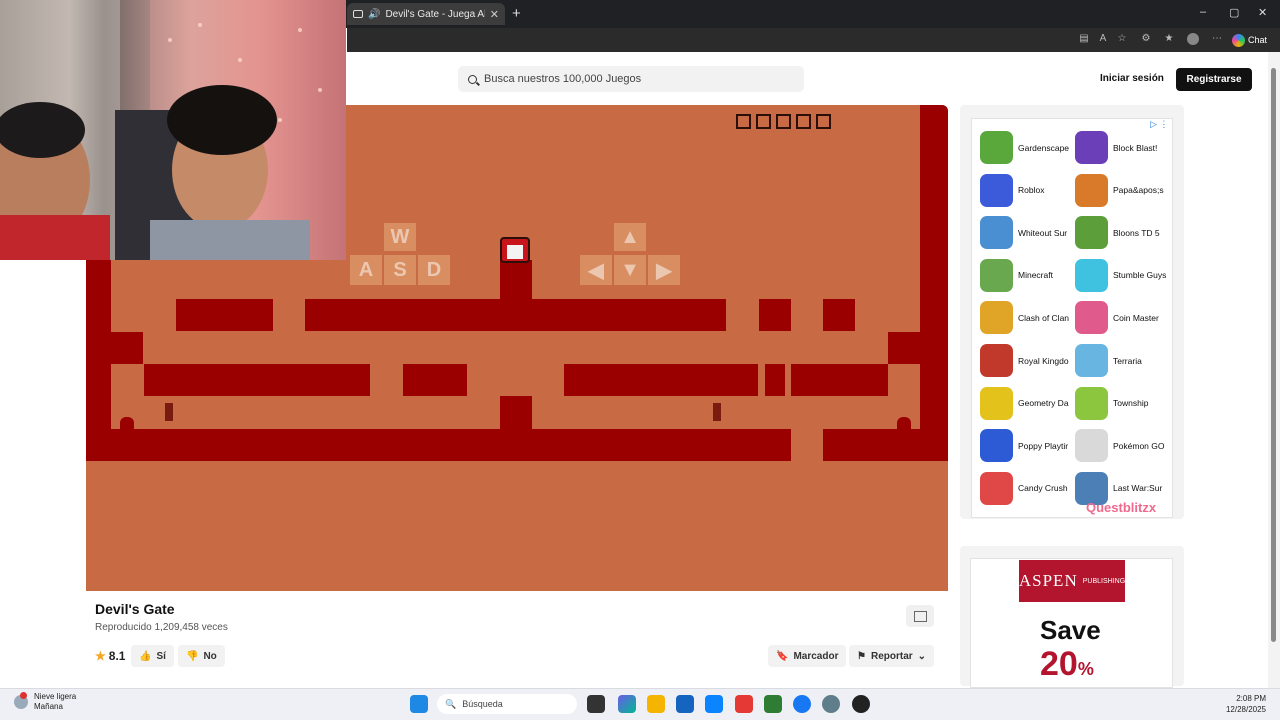 The image size is (1280, 720). I want to click on maximize-button: ▢, so click(1234, 12).